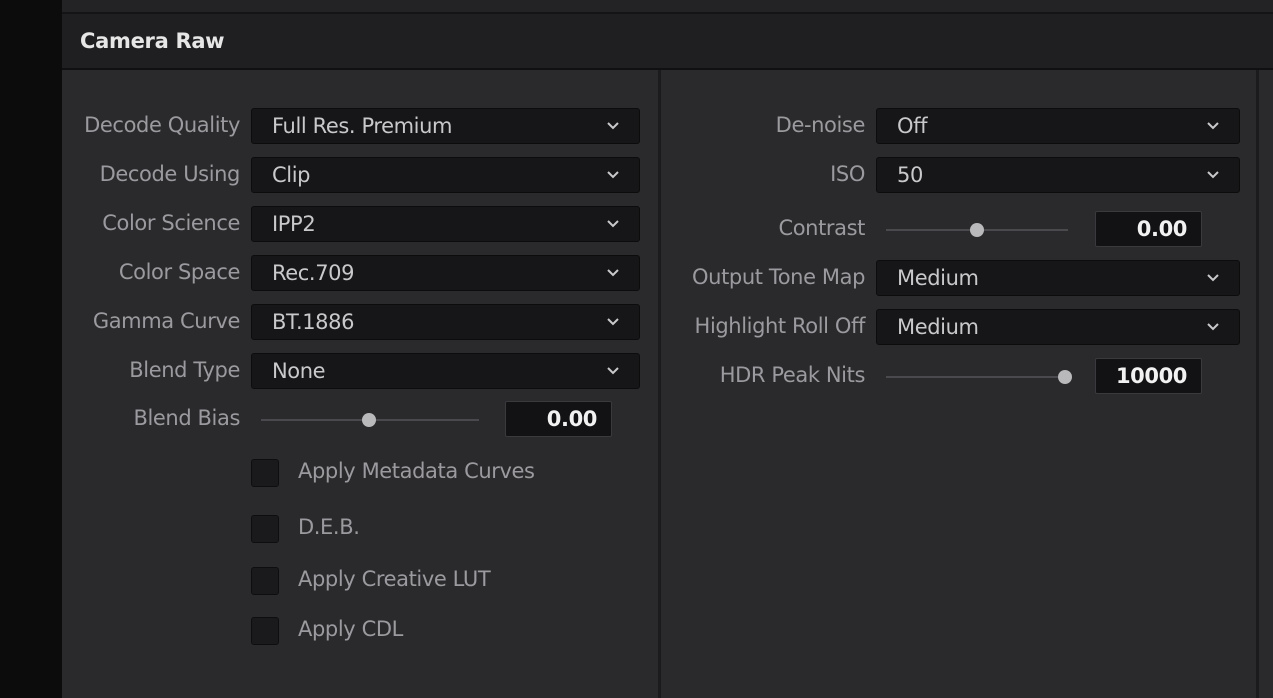 This screenshot has width=1273, height=698. What do you see at coordinates (821, 228) in the screenshot?
I see `contrast-label: Contrast` at bounding box center [821, 228].